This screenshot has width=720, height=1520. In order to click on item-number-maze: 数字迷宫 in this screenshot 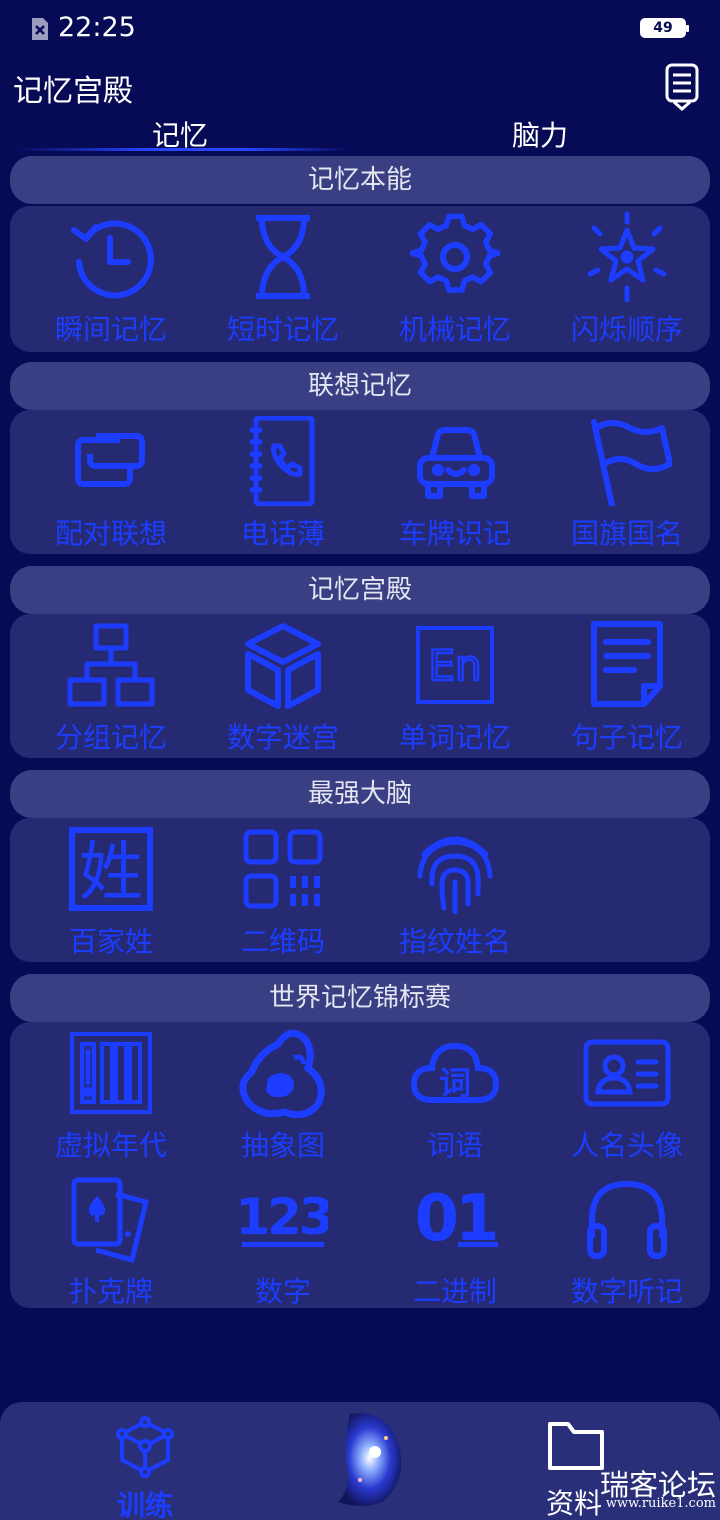, I will do `click(278, 684)`.